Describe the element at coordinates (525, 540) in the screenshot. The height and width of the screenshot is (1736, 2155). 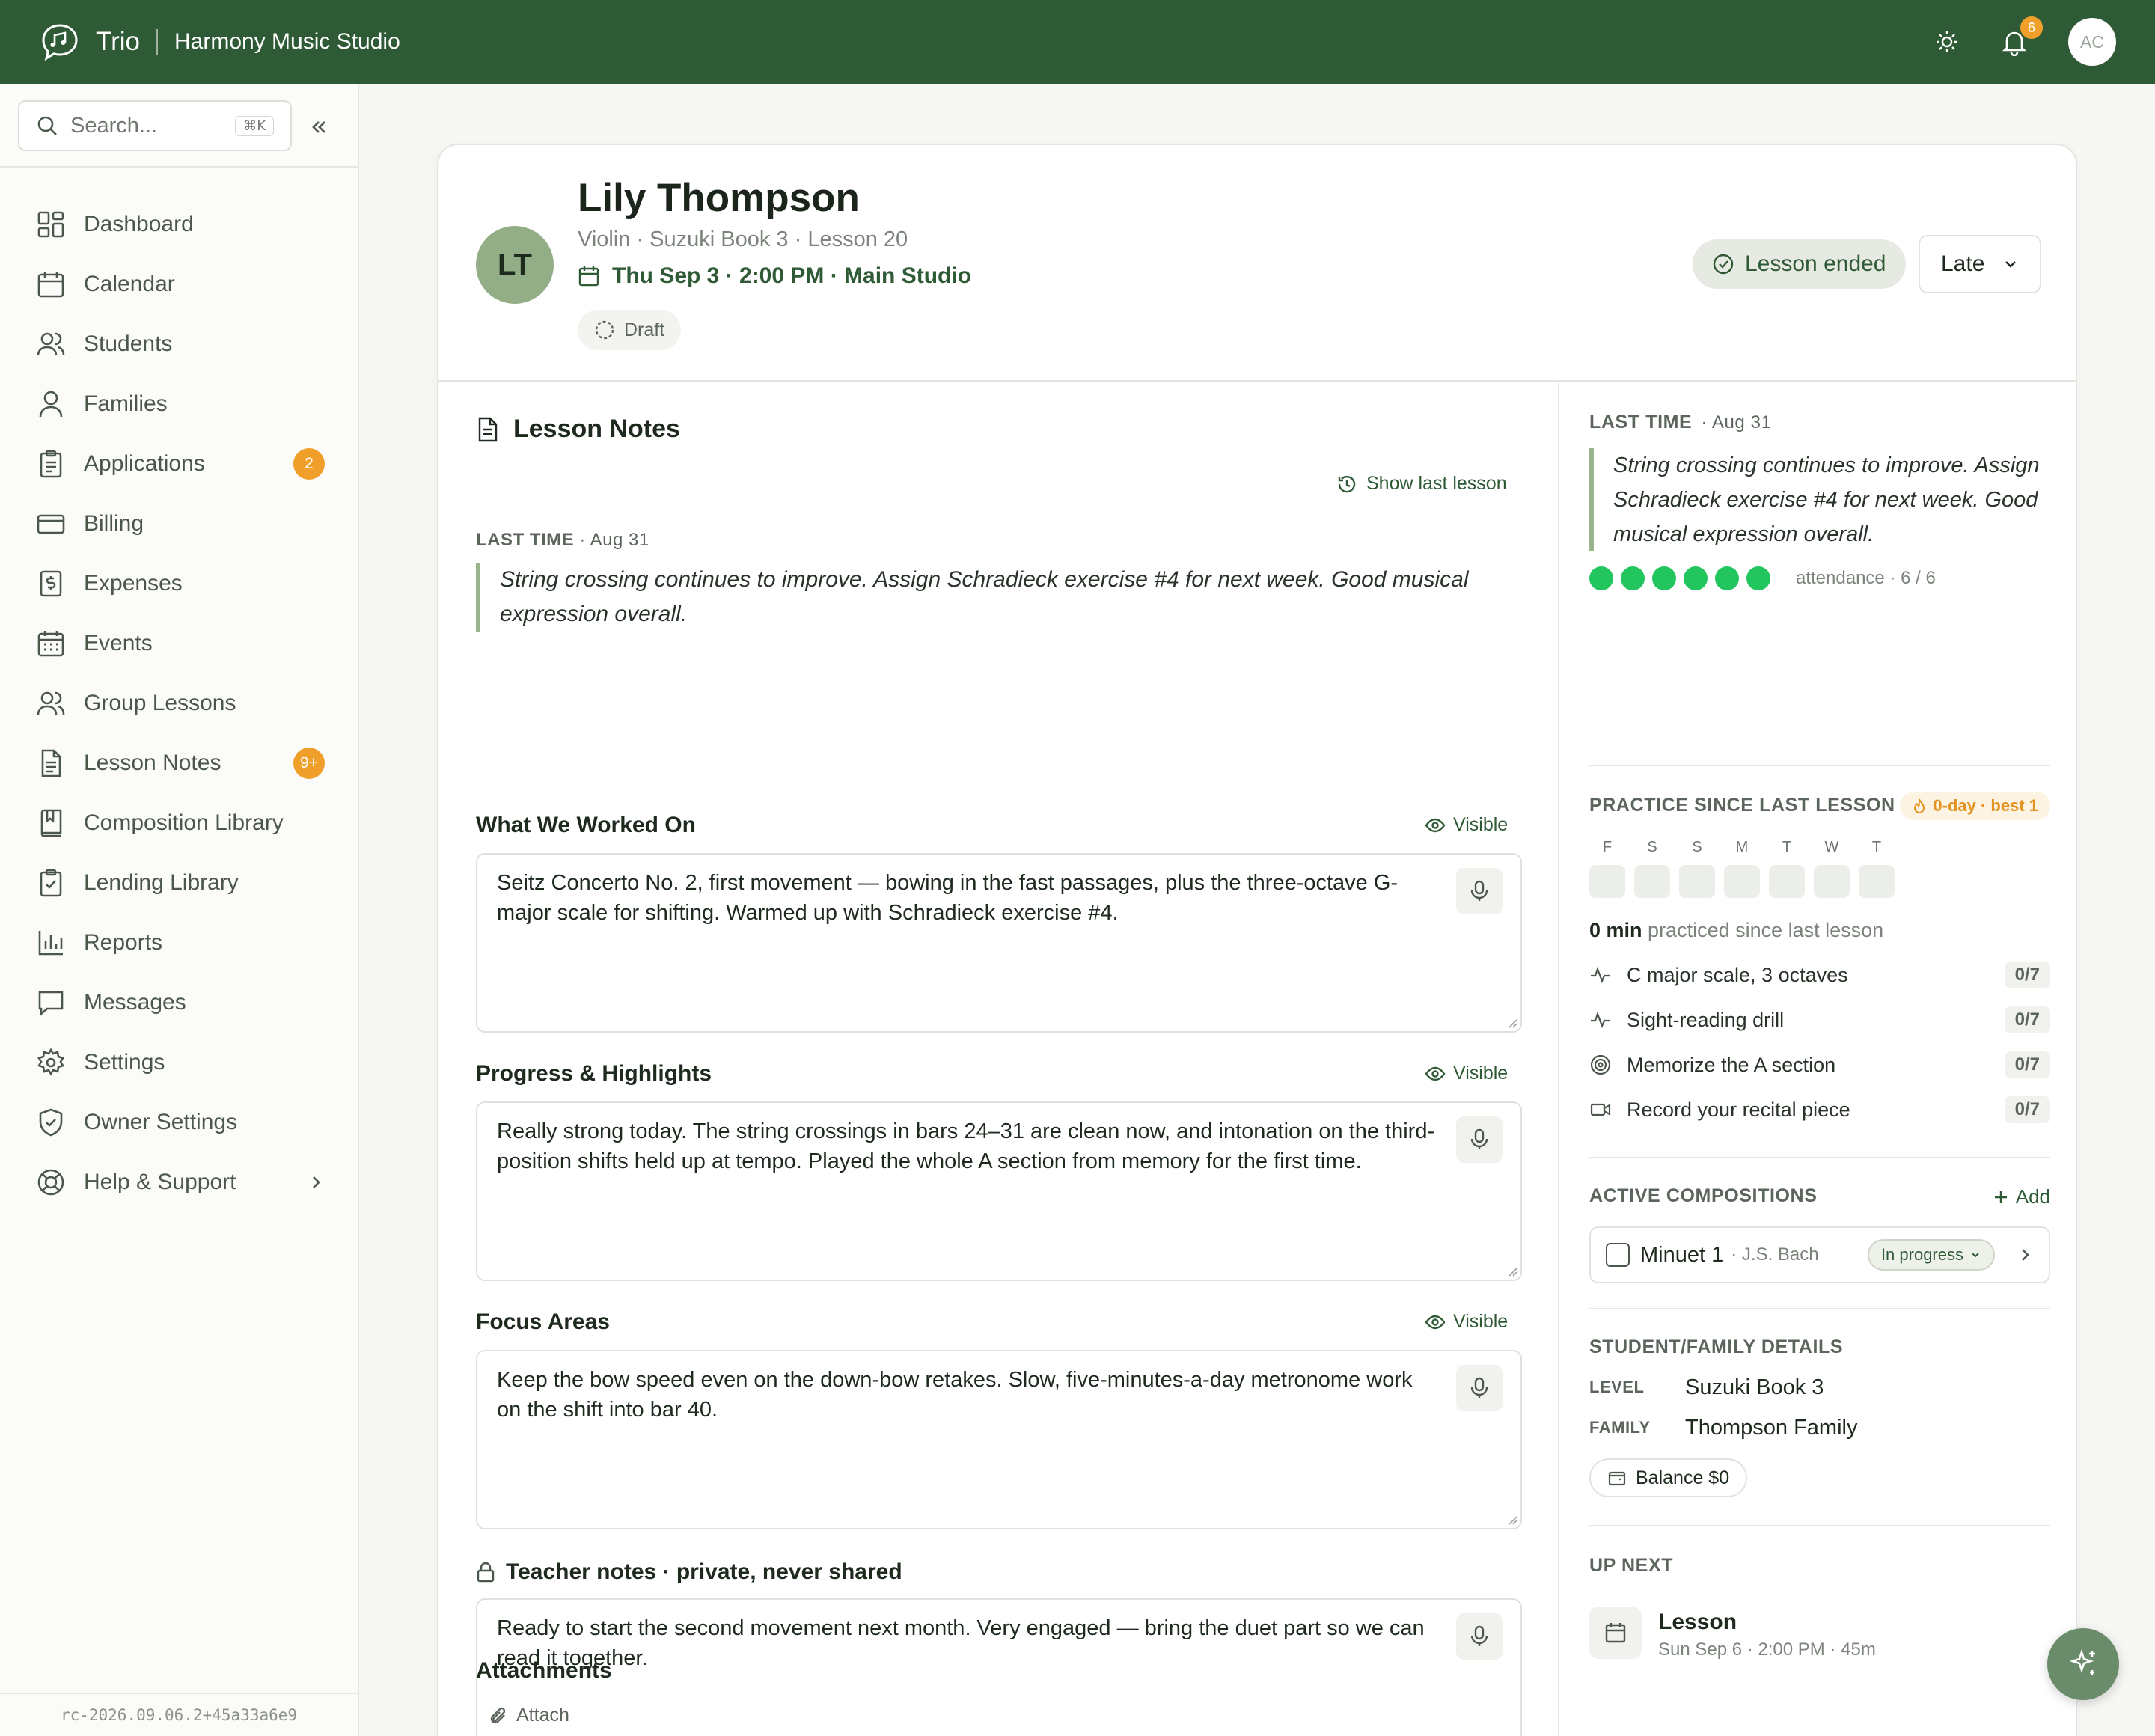
I see `last-time-heading: LAST TIME` at that location.